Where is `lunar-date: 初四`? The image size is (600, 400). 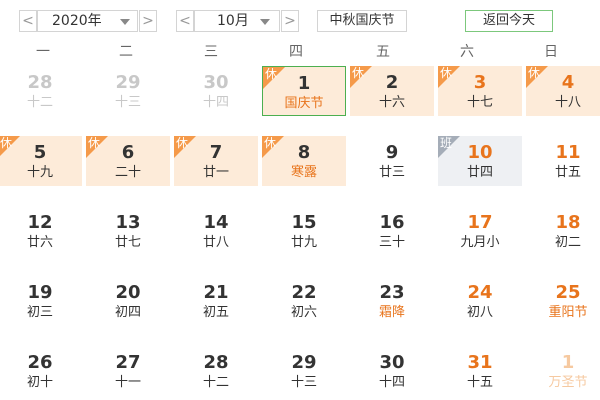
lunar-date: 初四 is located at coordinates (127, 312).